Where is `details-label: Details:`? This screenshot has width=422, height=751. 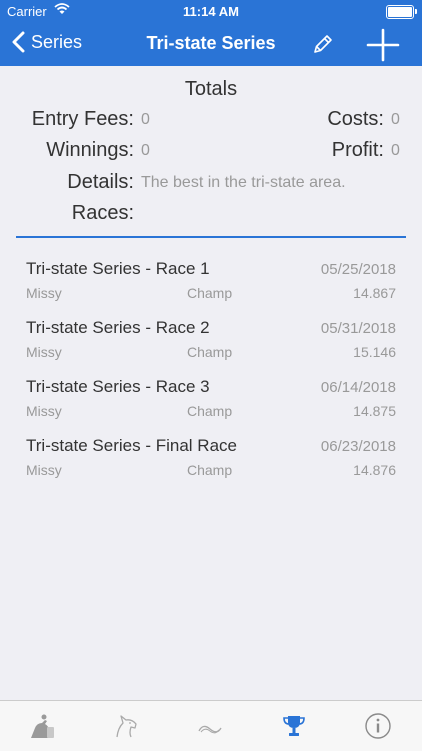 details-label: Details: is located at coordinates (100, 182).